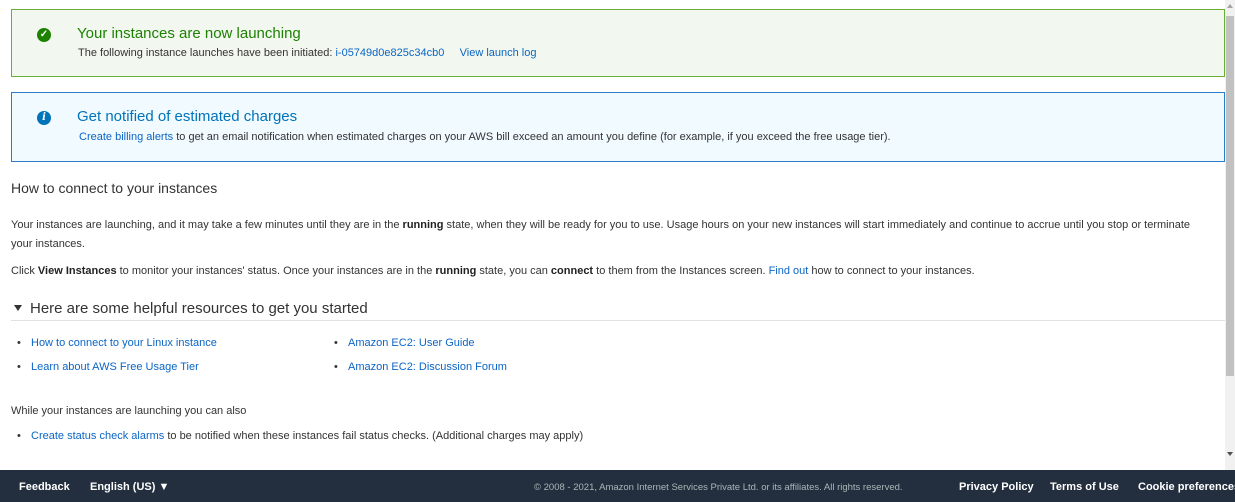  What do you see at coordinates (456, 271) in the screenshot?
I see `para2-bold-running: running` at bounding box center [456, 271].